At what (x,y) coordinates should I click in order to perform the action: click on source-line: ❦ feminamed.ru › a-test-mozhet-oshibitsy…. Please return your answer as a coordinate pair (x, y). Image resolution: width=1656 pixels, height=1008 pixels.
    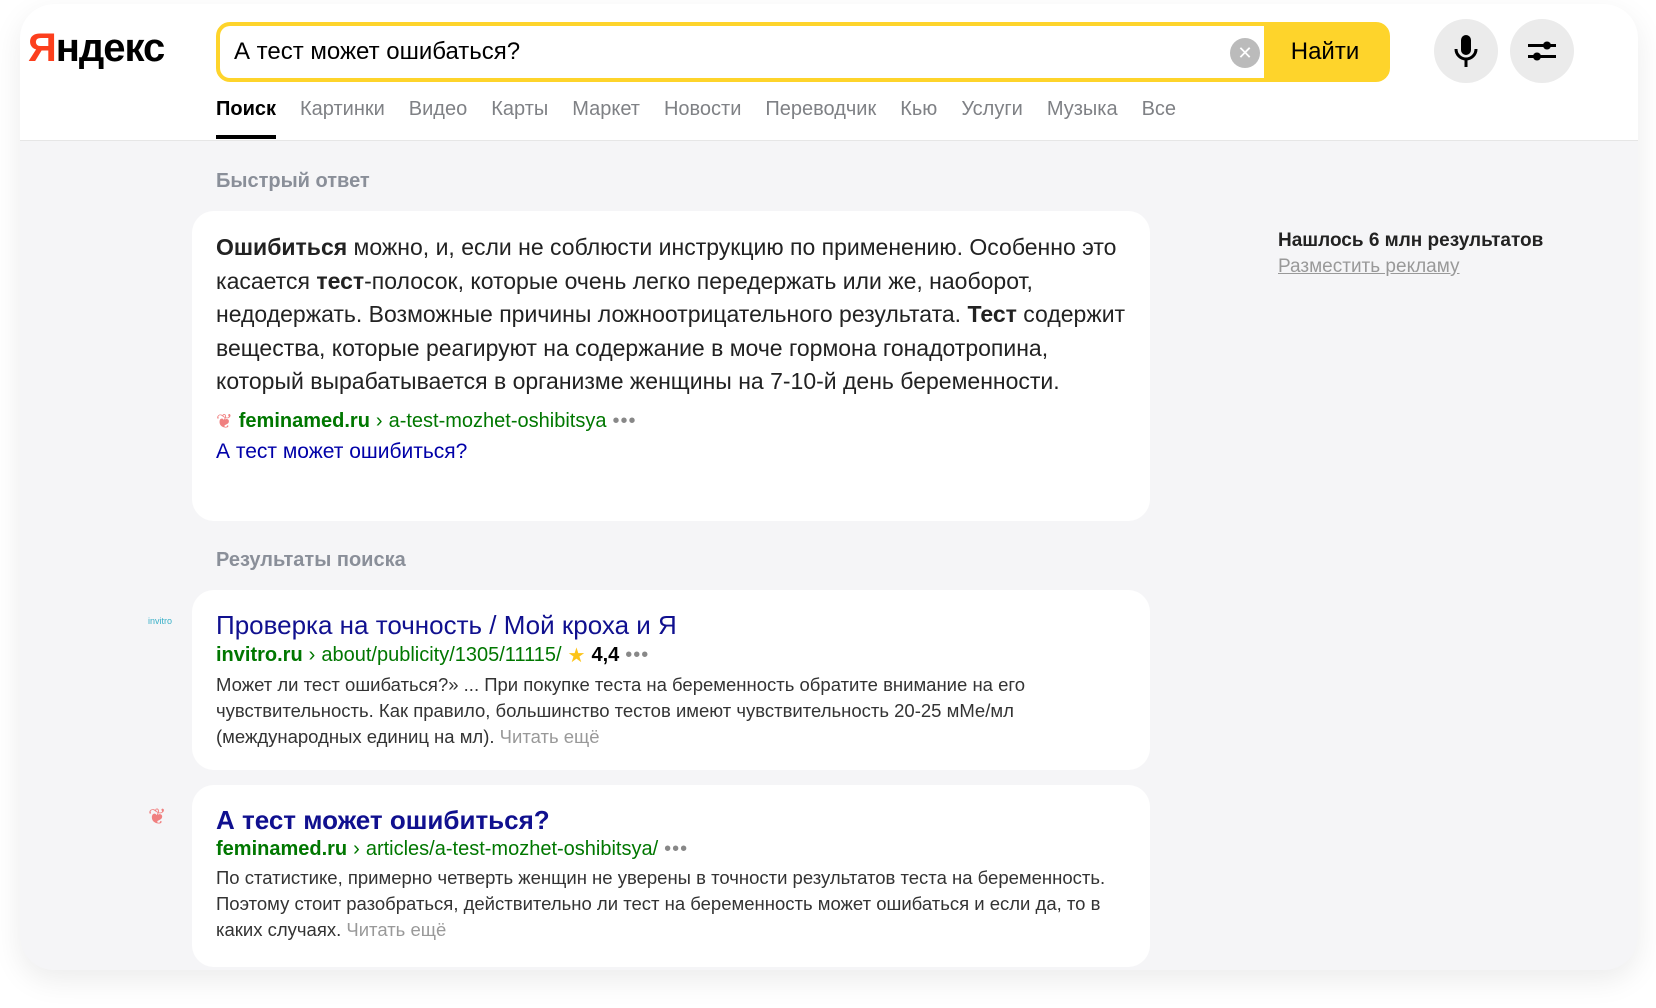
    Looking at the image, I should click on (426, 421).